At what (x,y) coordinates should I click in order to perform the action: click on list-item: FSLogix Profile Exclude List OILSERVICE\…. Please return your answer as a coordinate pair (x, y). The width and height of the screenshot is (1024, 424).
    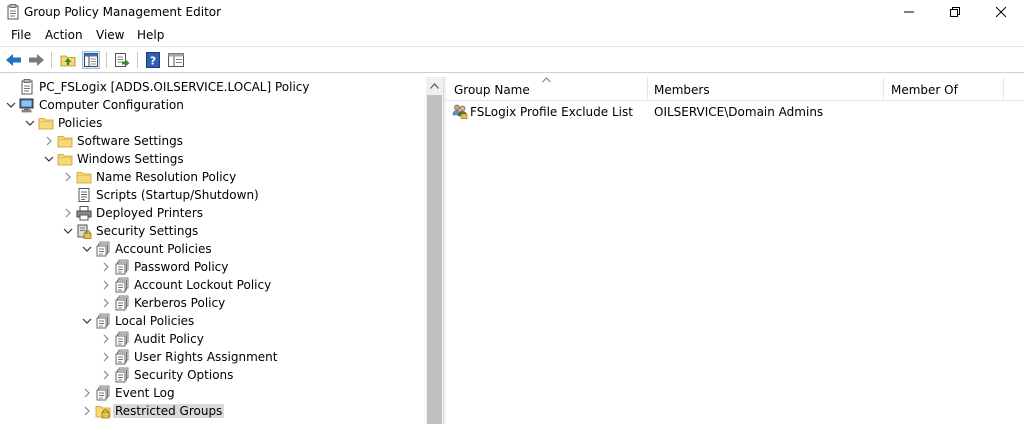
    Looking at the image, I should click on (735, 112).